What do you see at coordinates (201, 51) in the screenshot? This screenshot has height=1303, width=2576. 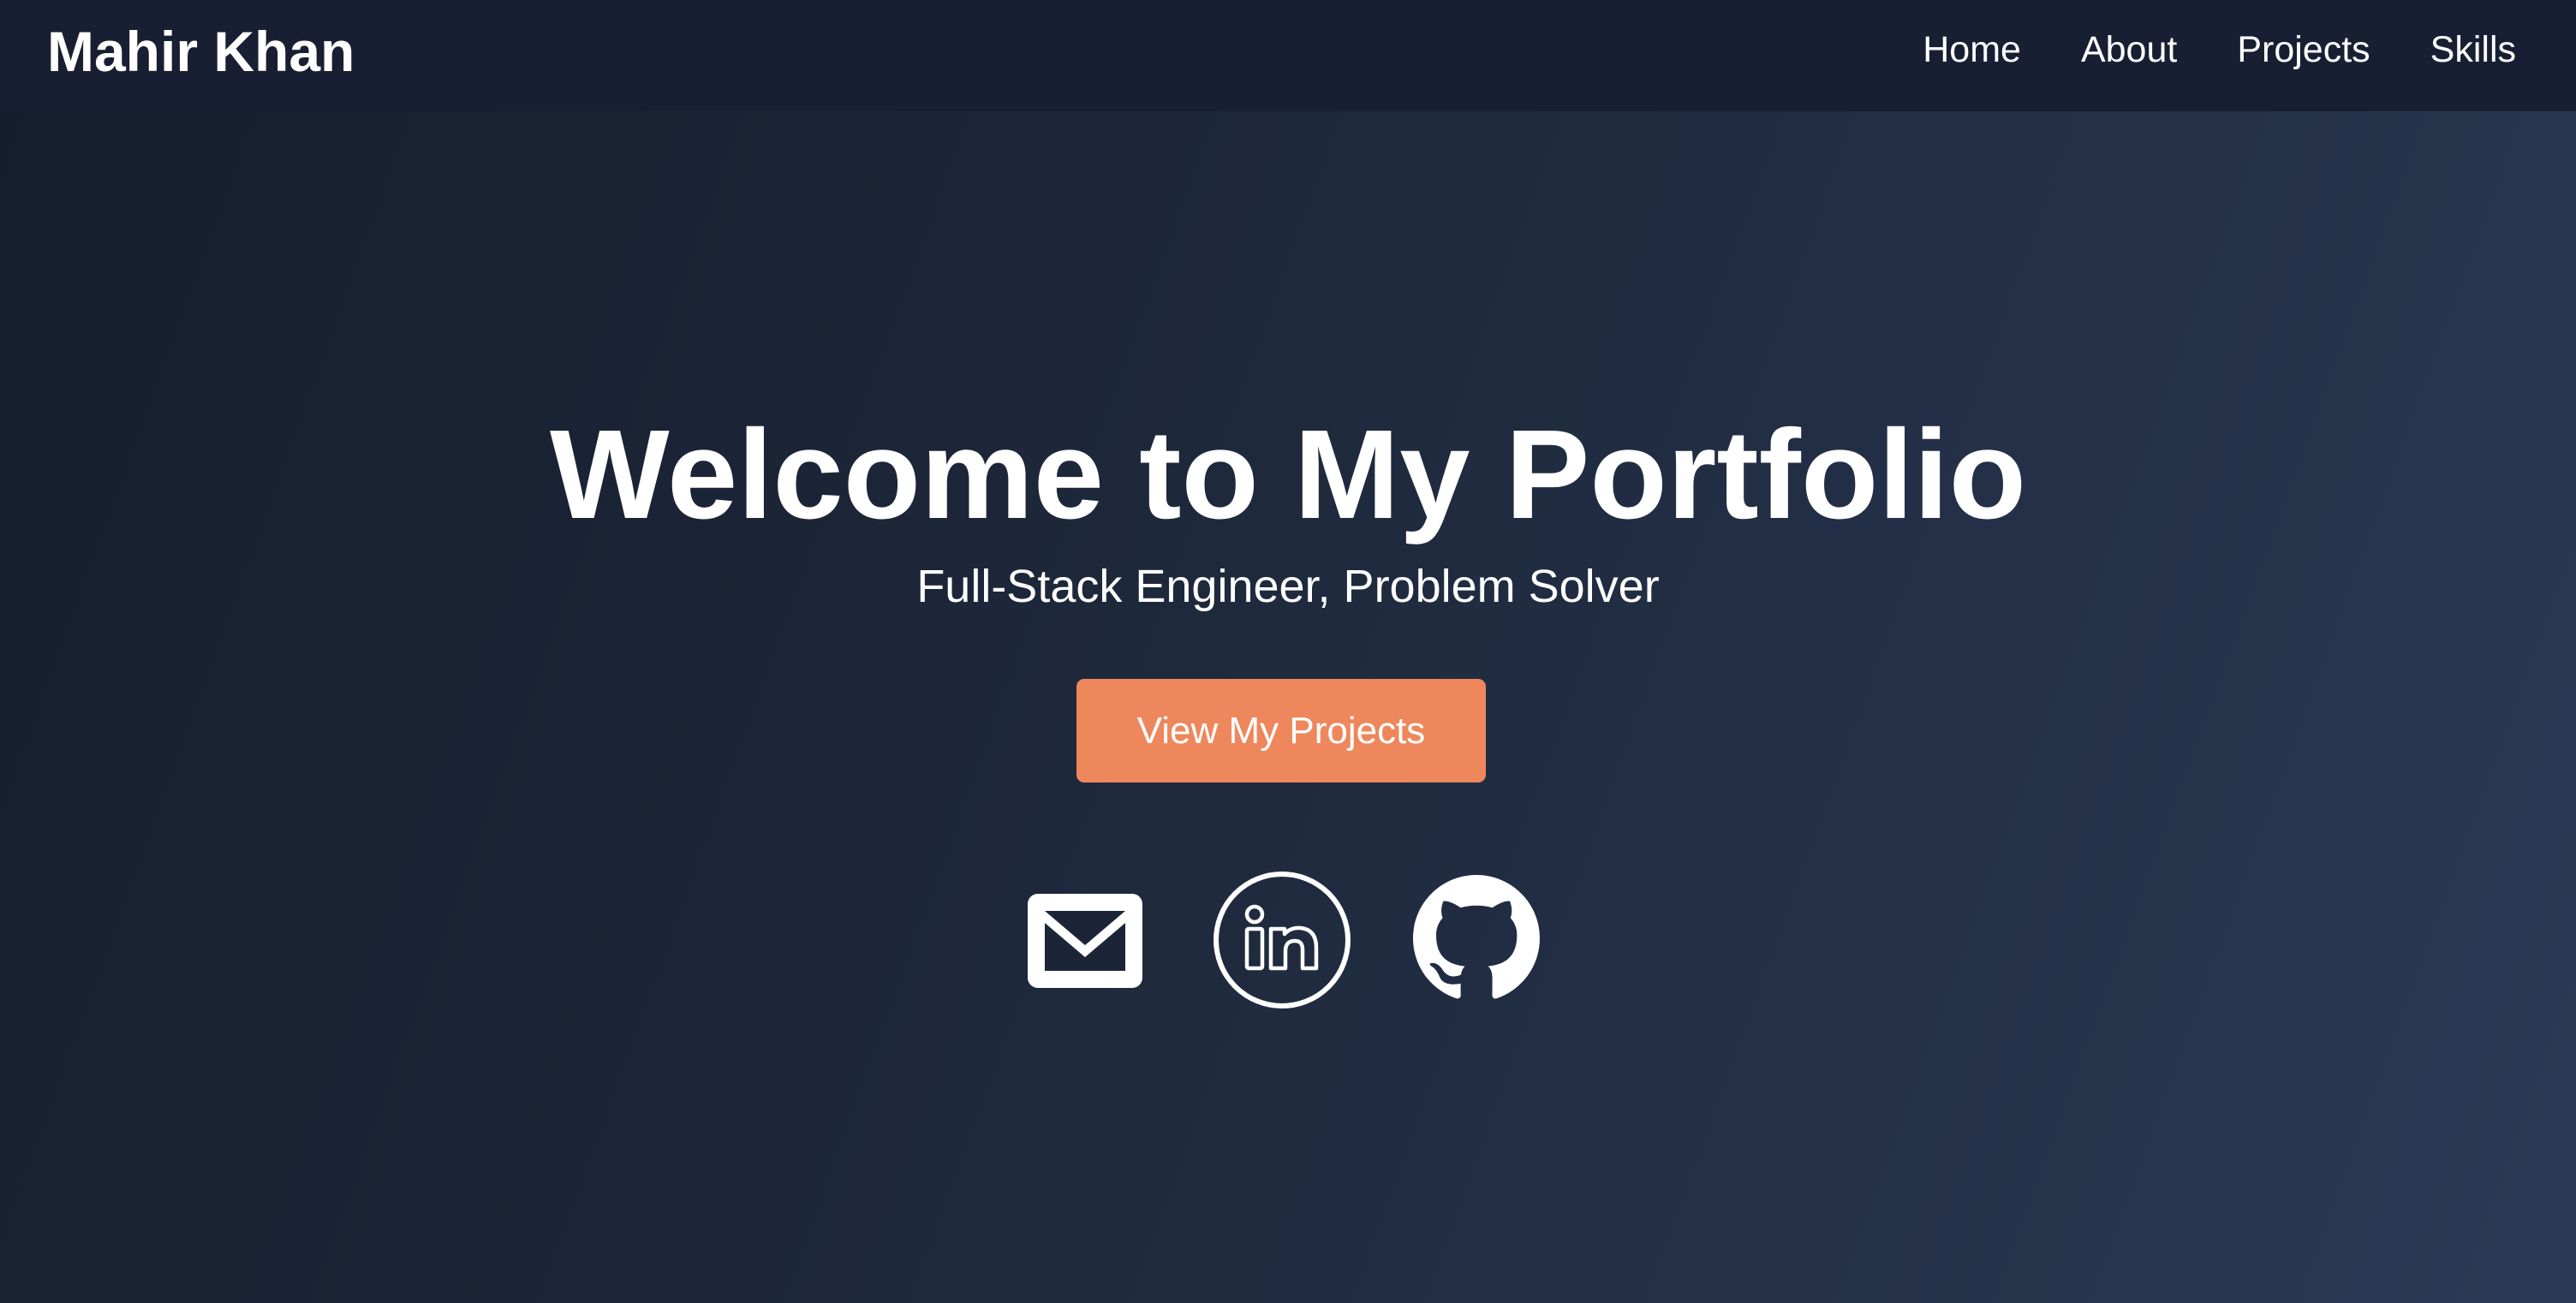 I see `site-brand: Mahir Khan` at bounding box center [201, 51].